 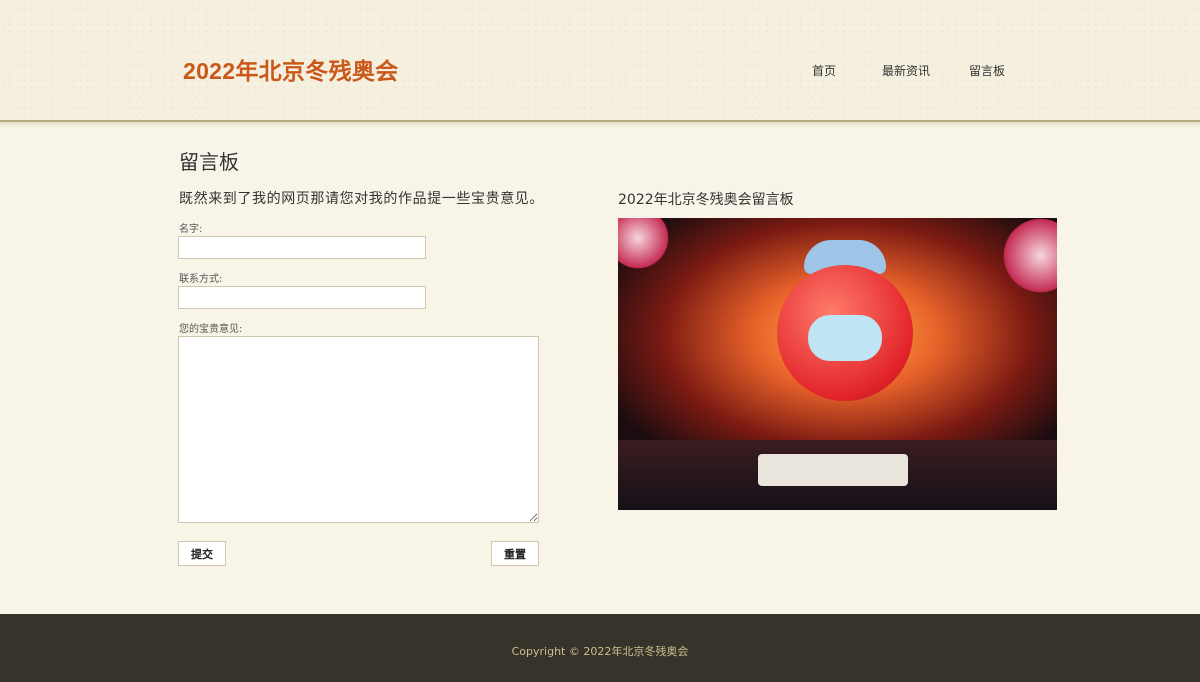 What do you see at coordinates (290, 69) in the screenshot?
I see `site-logo: 2022年北京冬残奥会` at bounding box center [290, 69].